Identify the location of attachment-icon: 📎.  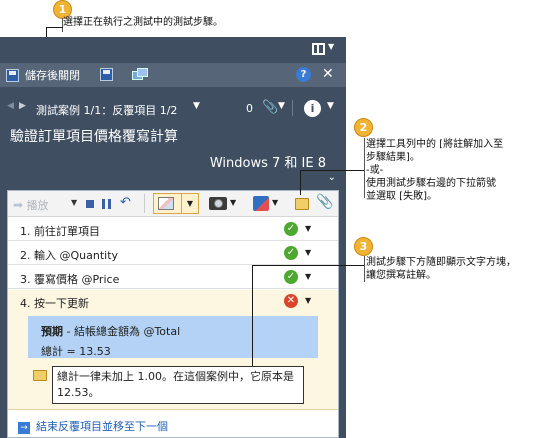
(270, 107).